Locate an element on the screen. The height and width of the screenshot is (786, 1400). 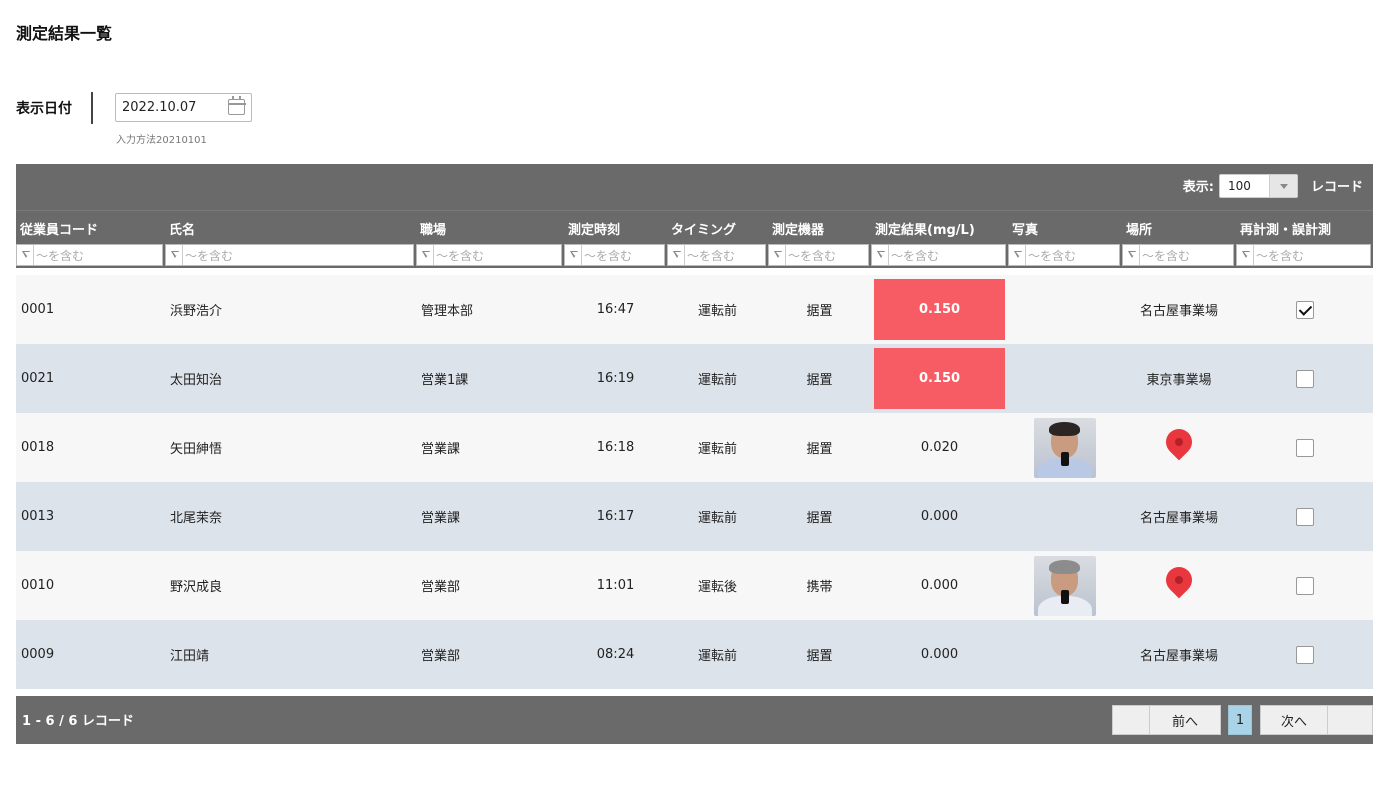
filter-input-photo: 〜を含む is located at coordinates (1064, 255).